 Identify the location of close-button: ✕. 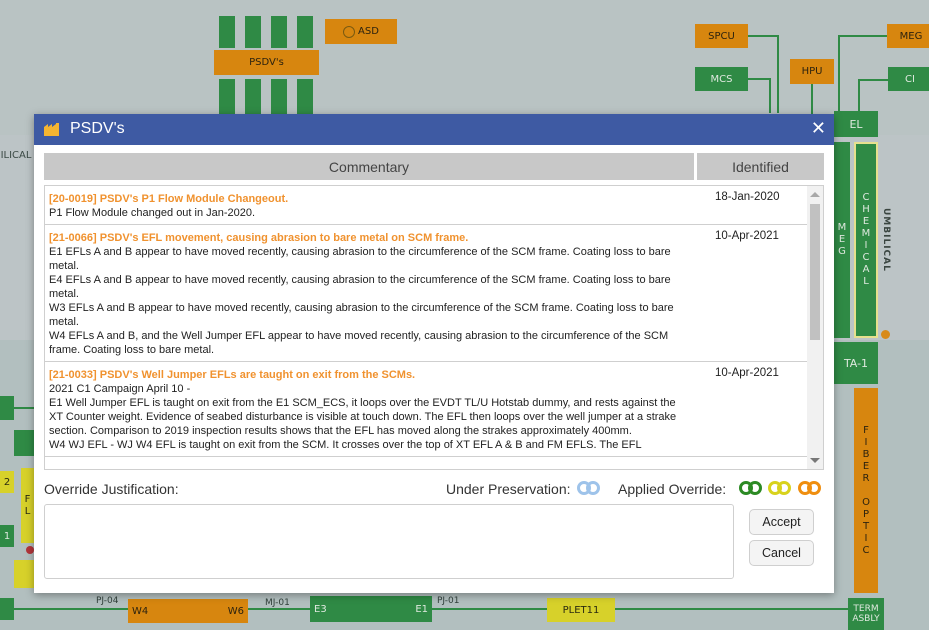
(818, 129).